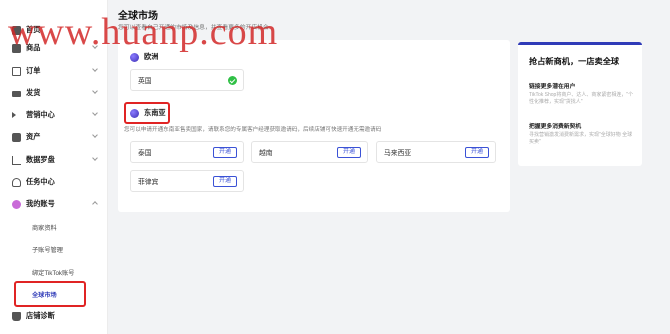 The width and height of the screenshot is (670, 334). Describe the element at coordinates (16, 160) in the screenshot. I see `chart-icon` at that location.